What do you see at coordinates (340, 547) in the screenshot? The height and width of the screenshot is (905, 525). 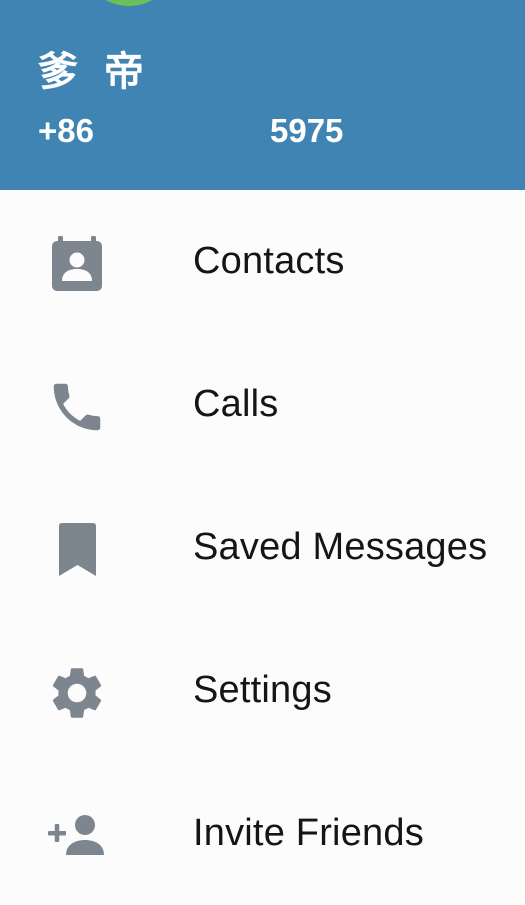 I see `menu-item-label: Saved Messages` at bounding box center [340, 547].